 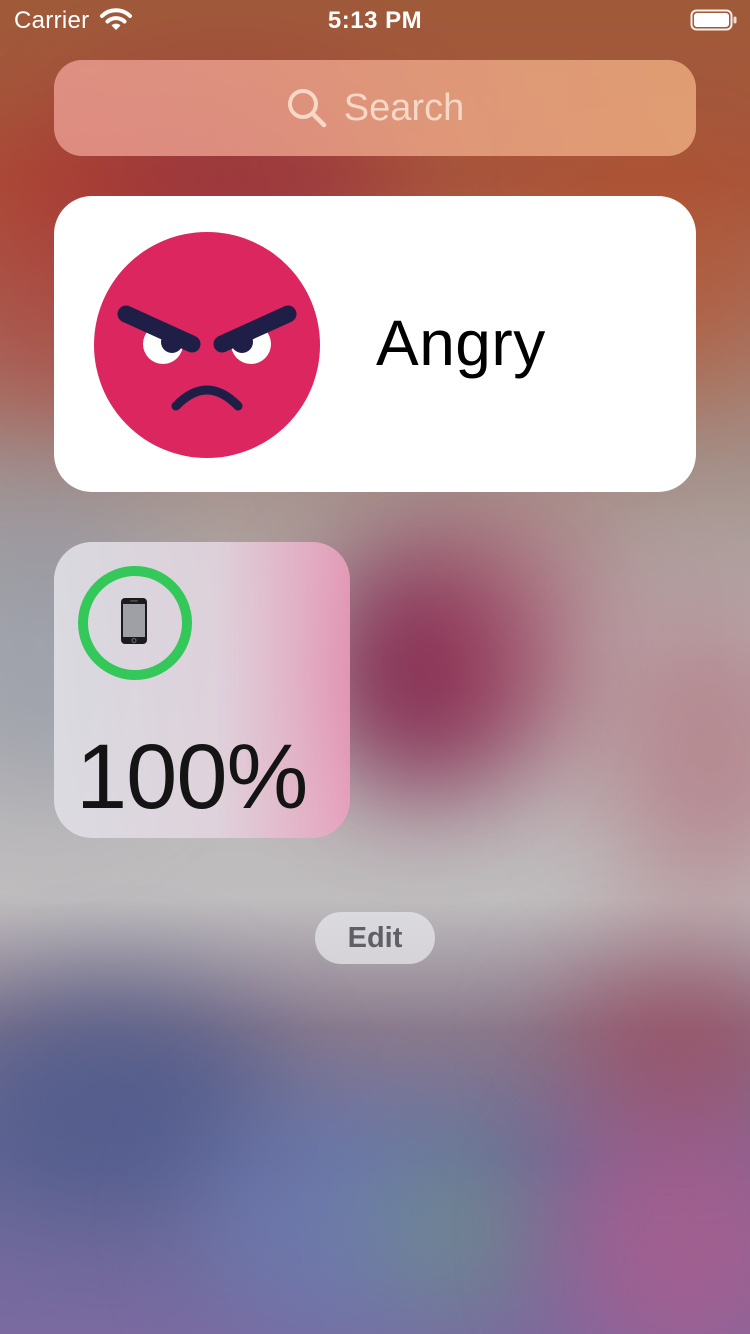 I want to click on mood-label: Angry, so click(x=461, y=343).